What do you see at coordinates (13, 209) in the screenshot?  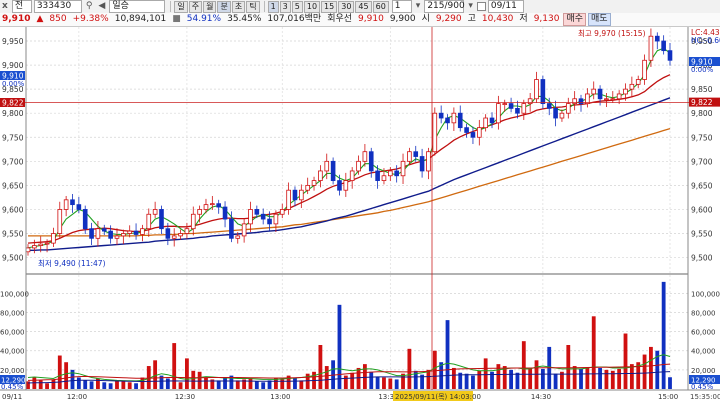 I see `price-tick-label-left: 9,600` at bounding box center [13, 209].